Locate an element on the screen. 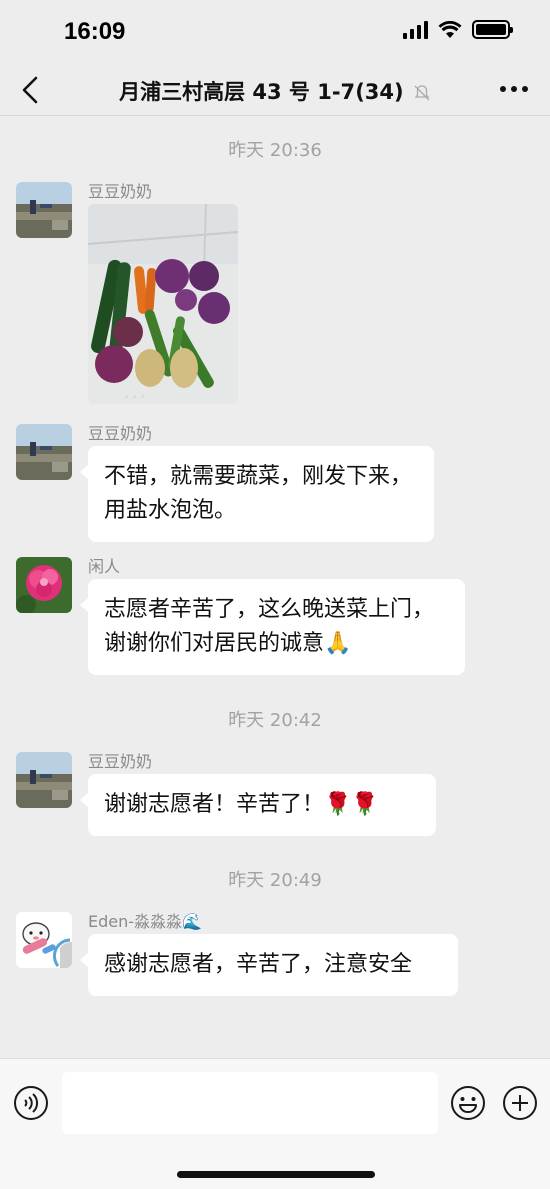  chat-title: 月浦三村高层 43 号 1-7(34) is located at coordinates (275, 91).